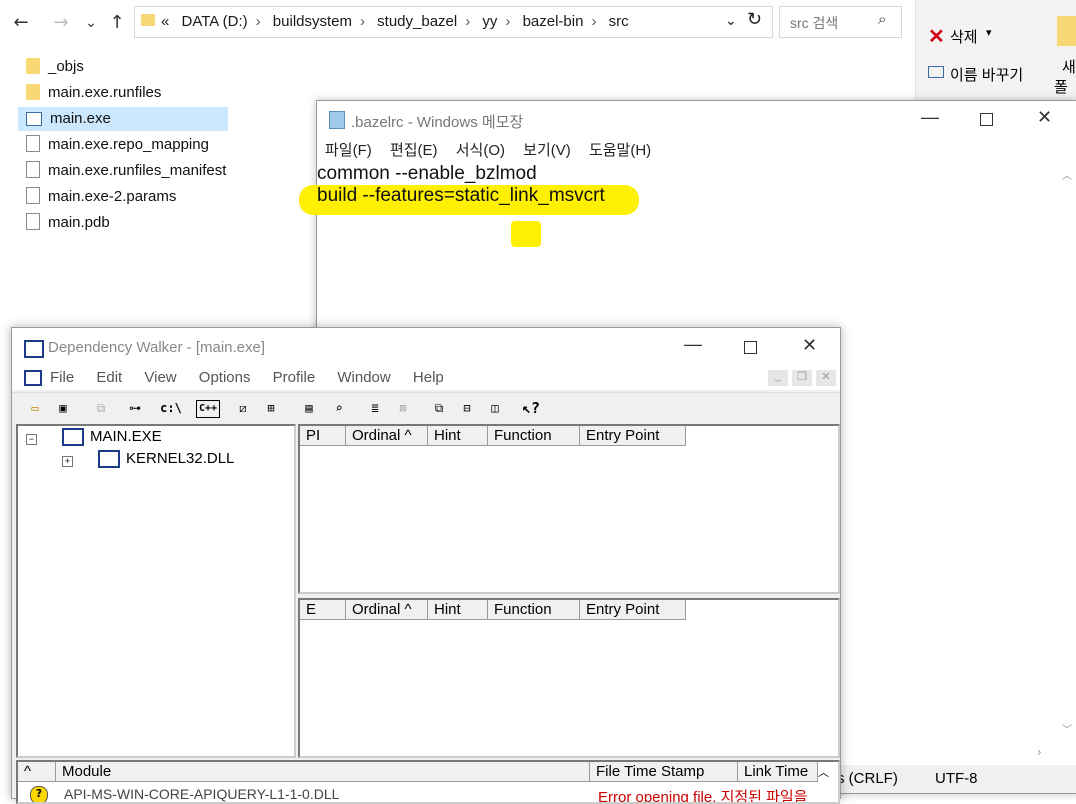 Image resolution: width=1076 pixels, height=804 pixels. Describe the element at coordinates (414, 150) in the screenshot. I see `menu-edit: 편집(E)` at that location.